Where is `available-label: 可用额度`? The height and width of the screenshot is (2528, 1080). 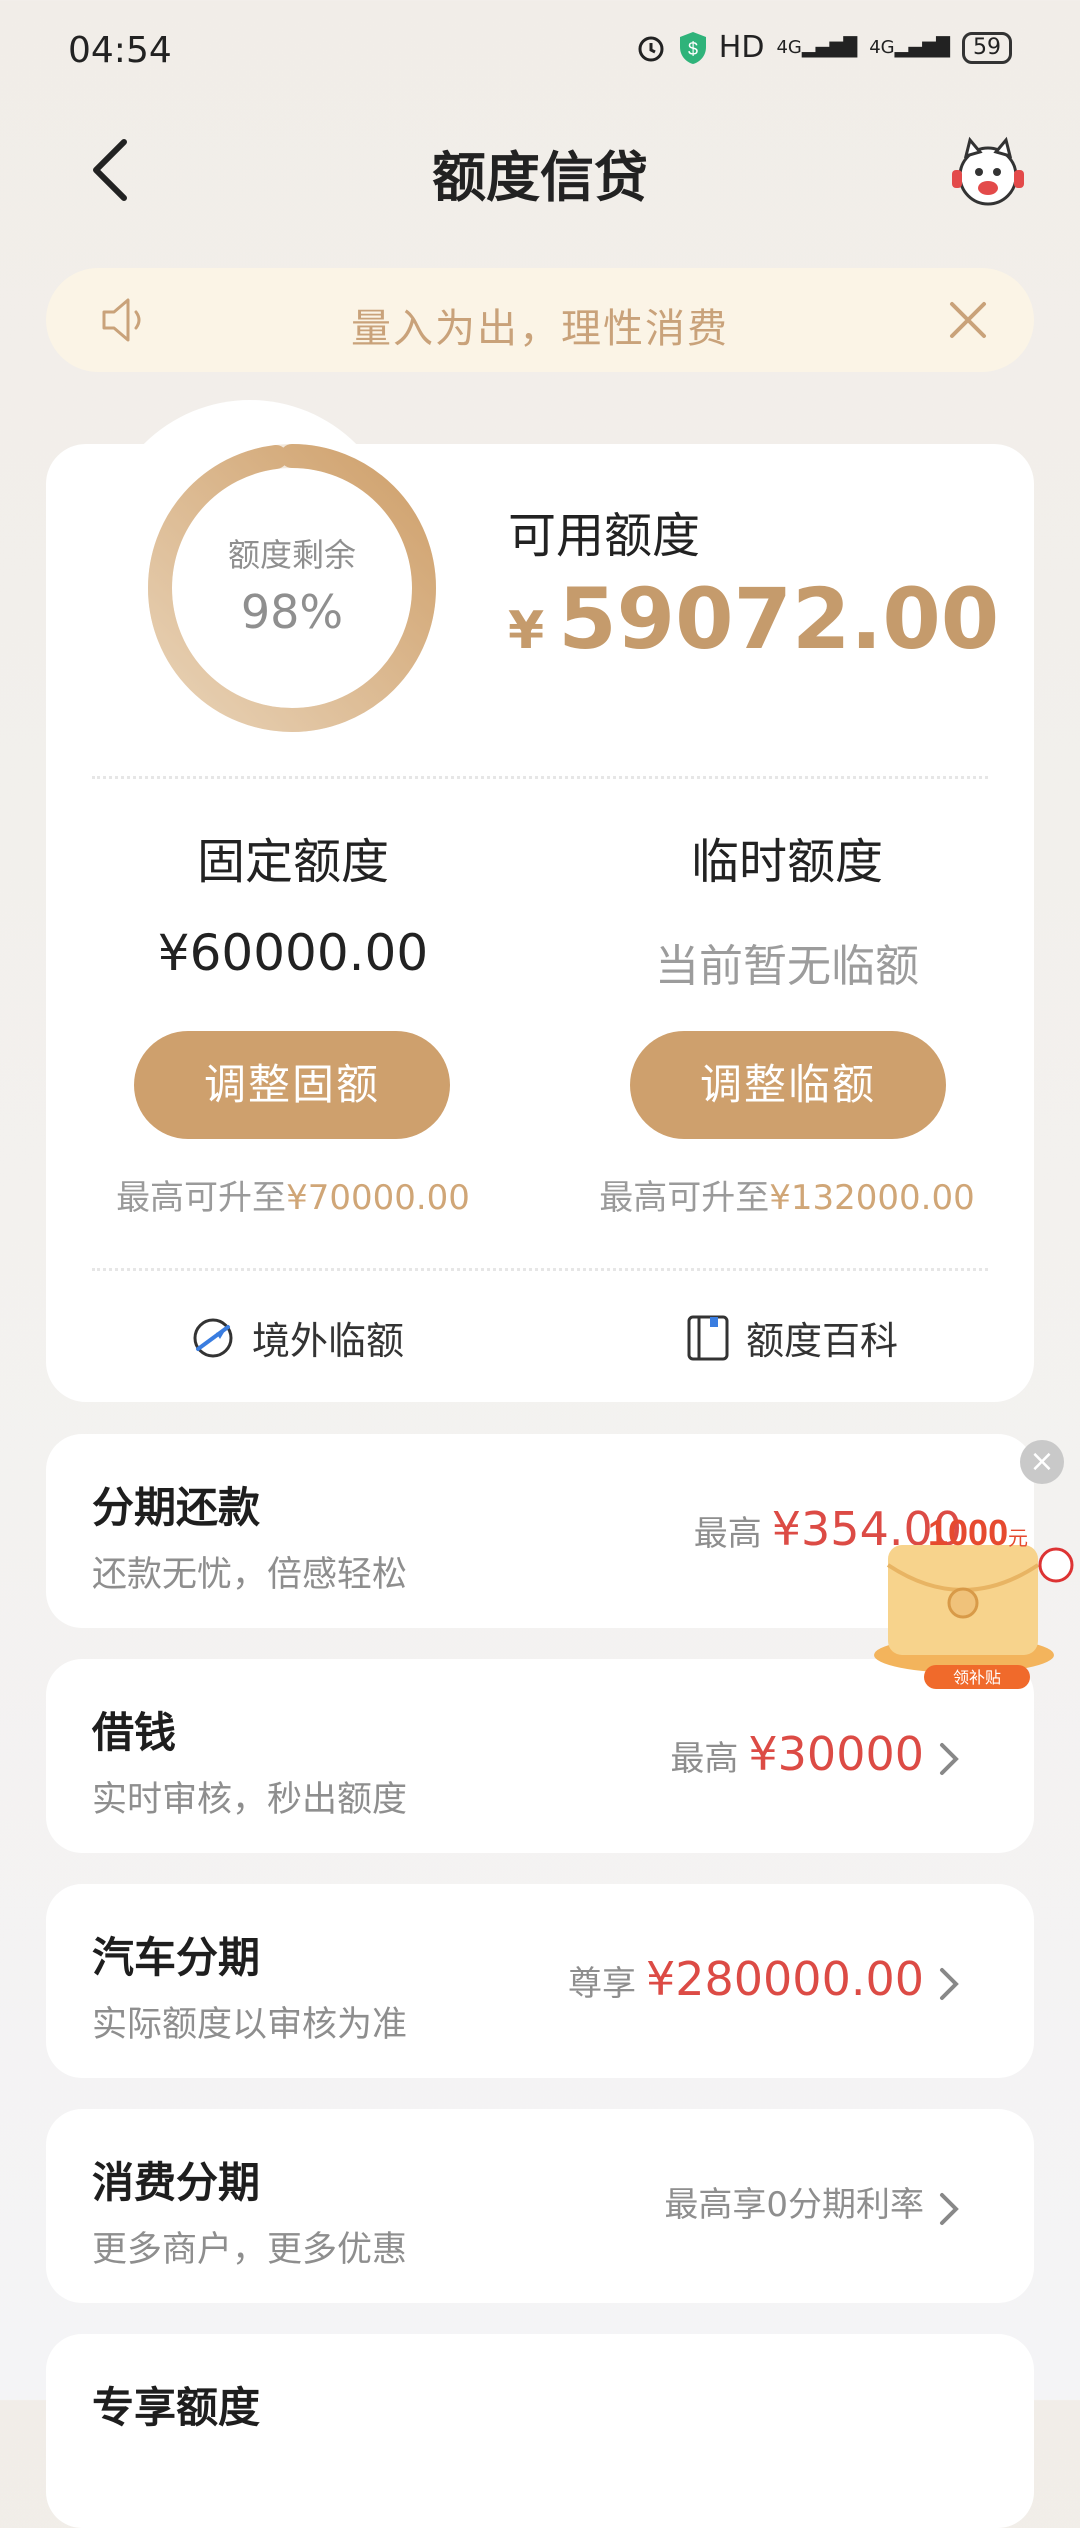
available-label: 可用额度 is located at coordinates (604, 536).